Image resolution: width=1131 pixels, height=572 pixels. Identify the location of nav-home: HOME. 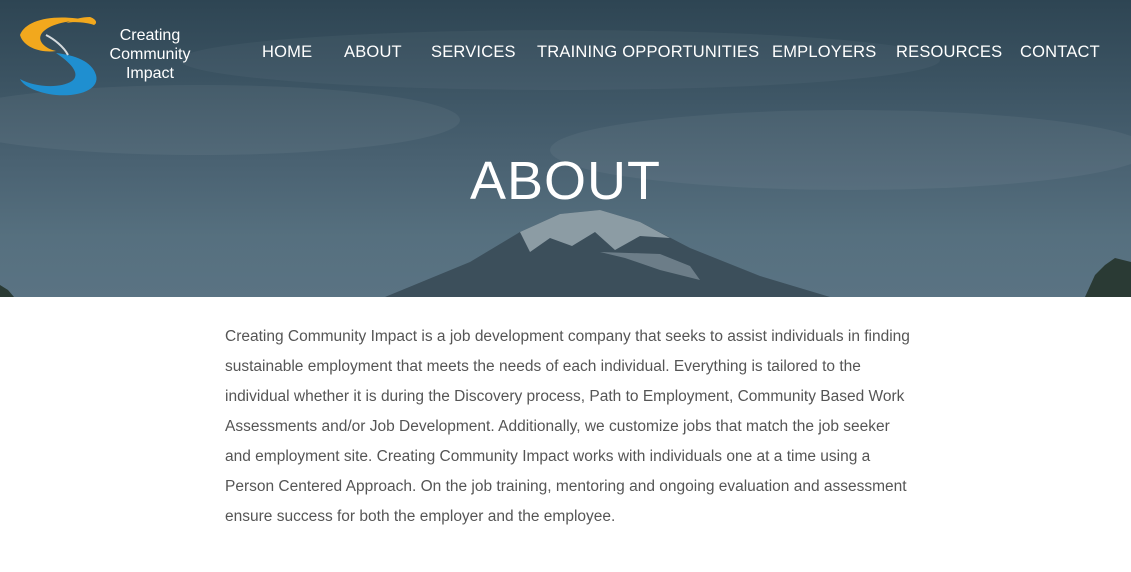
(287, 52).